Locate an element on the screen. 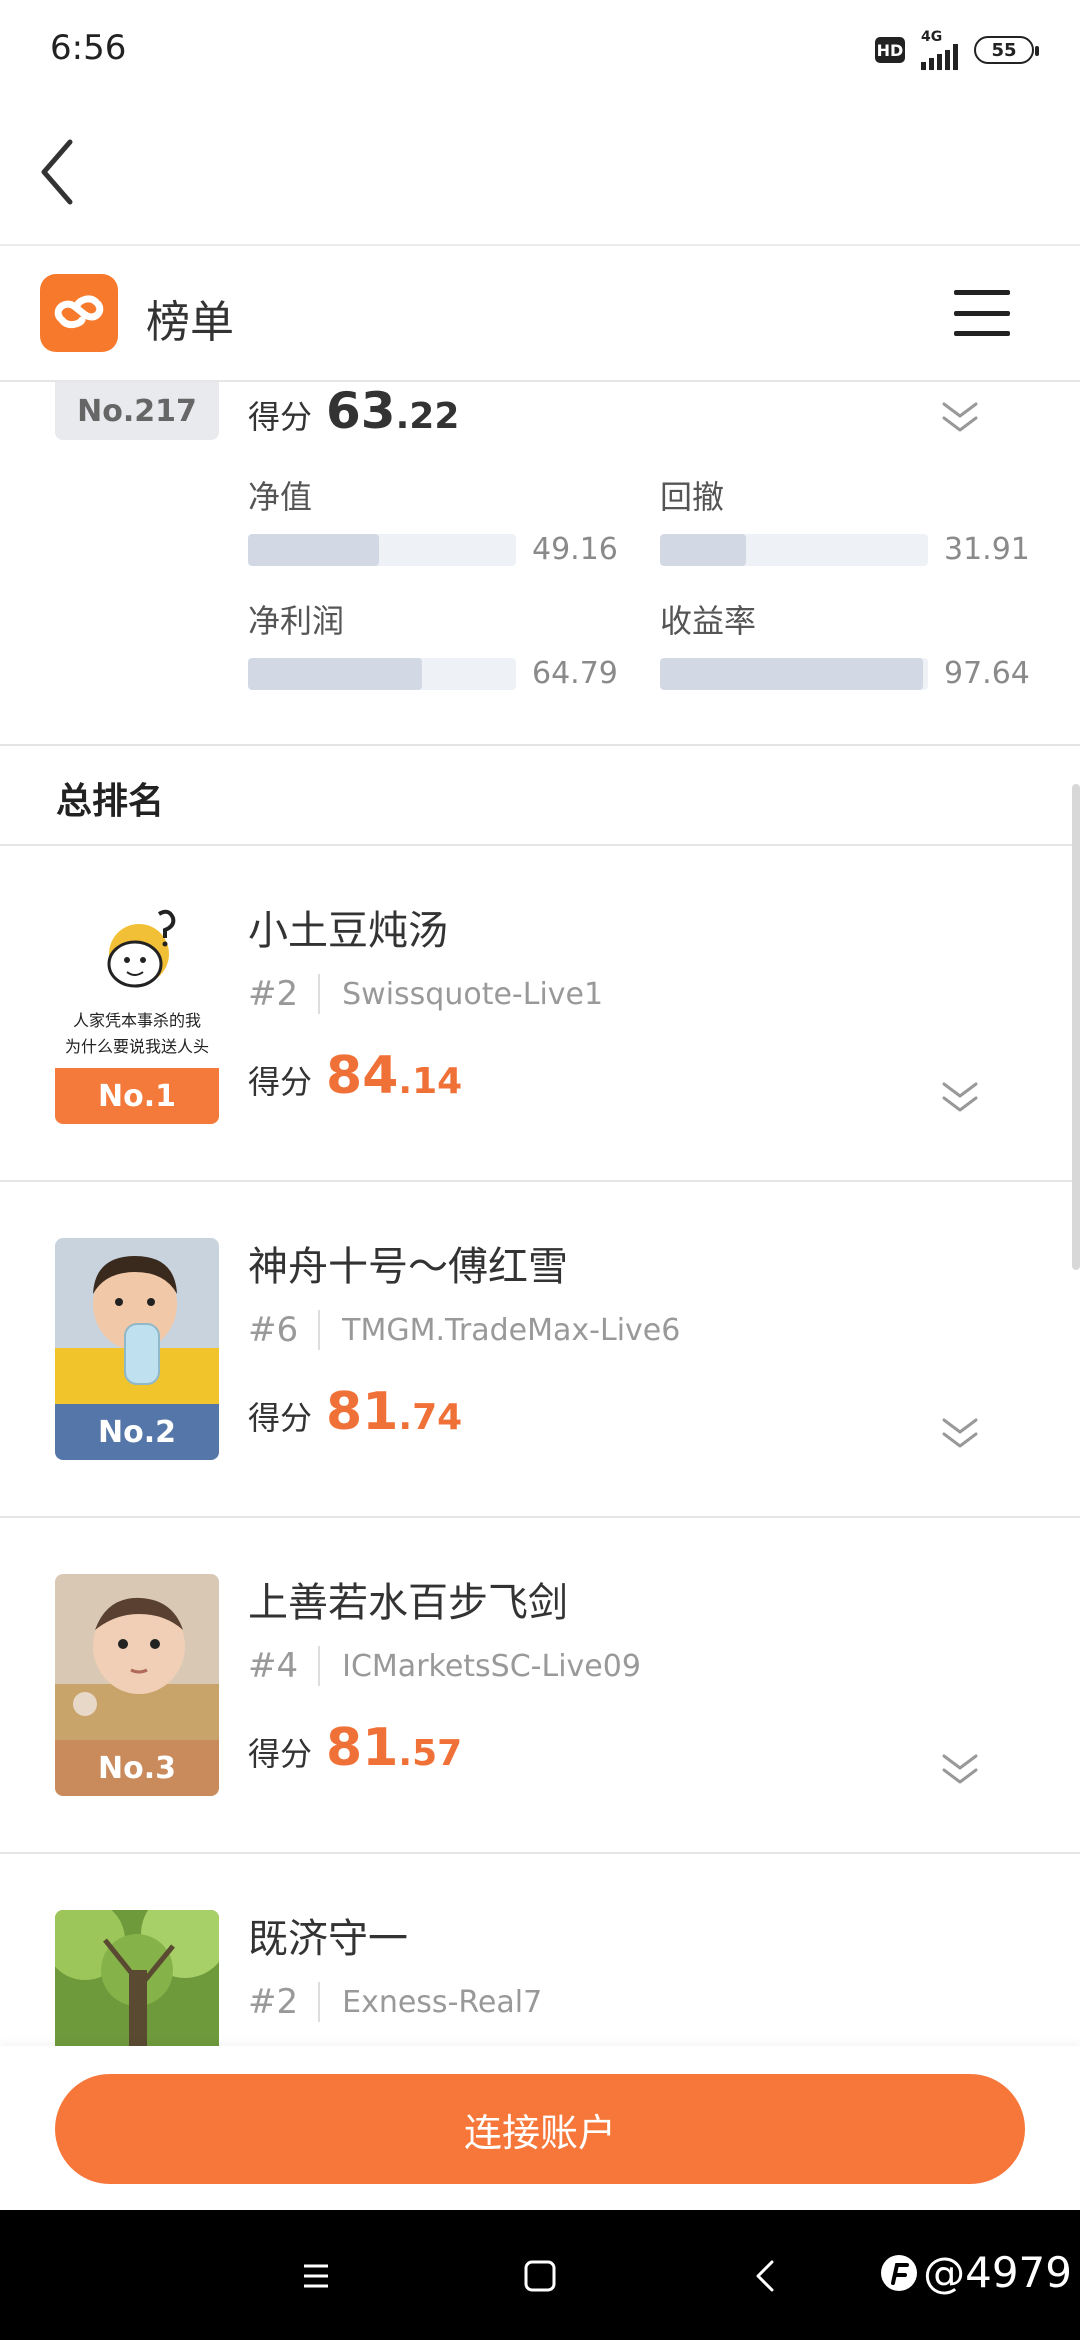 The image size is (1080, 2340). my-rank-badge: No.217 is located at coordinates (137, 411).